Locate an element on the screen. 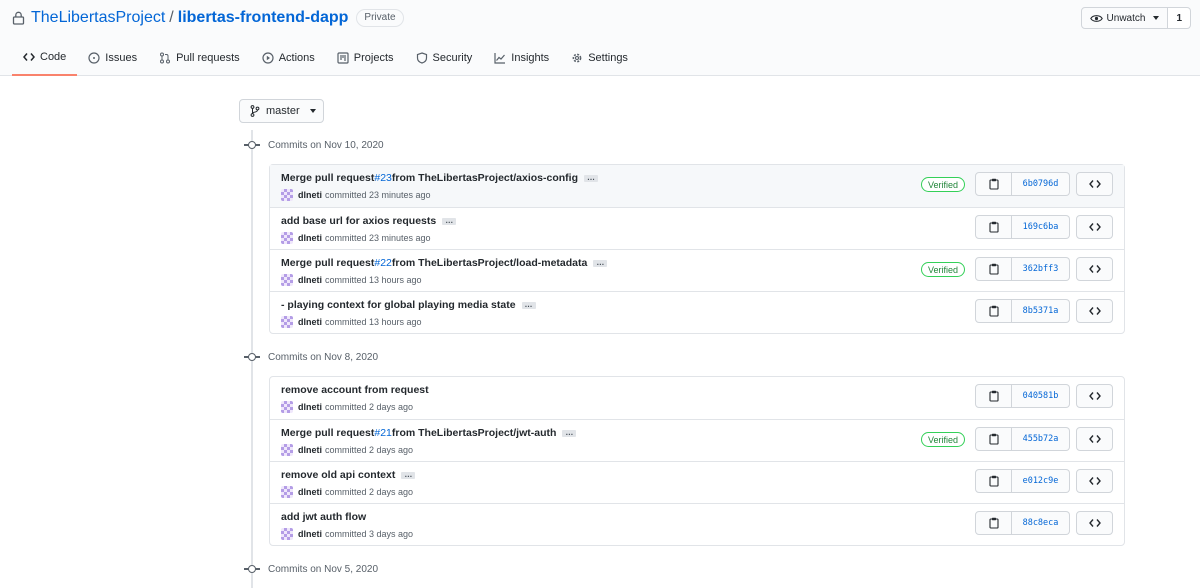  commit-sha-link: 040581b is located at coordinates (1041, 396).